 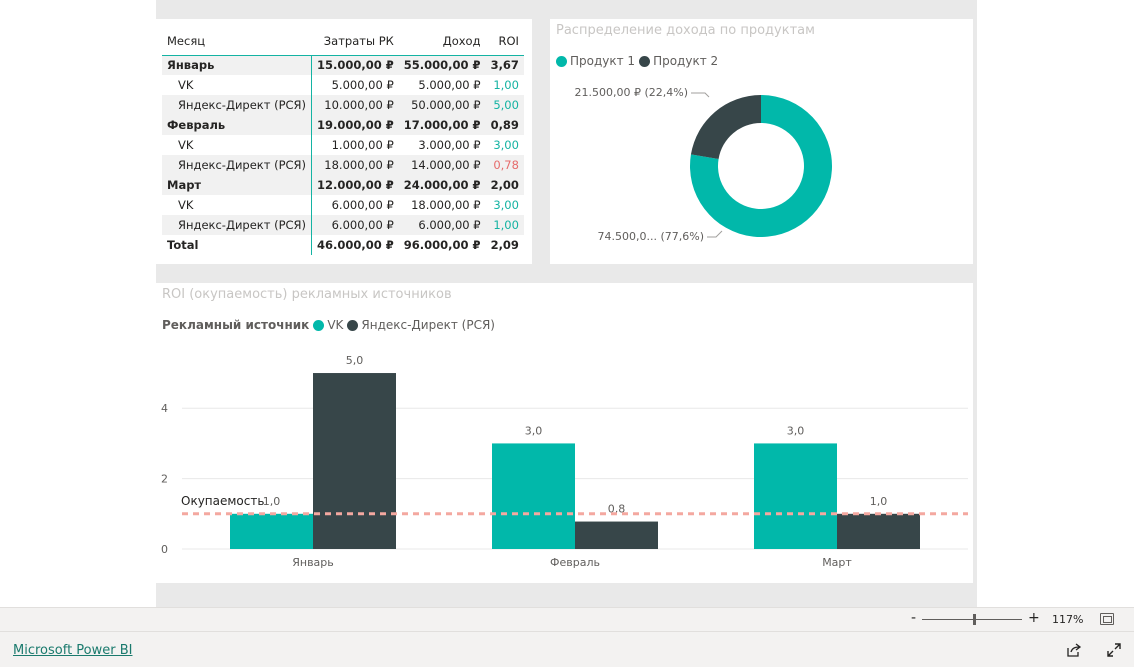 I want to click on cell-cost: 12.000,00 ₽, so click(x=355, y=185).